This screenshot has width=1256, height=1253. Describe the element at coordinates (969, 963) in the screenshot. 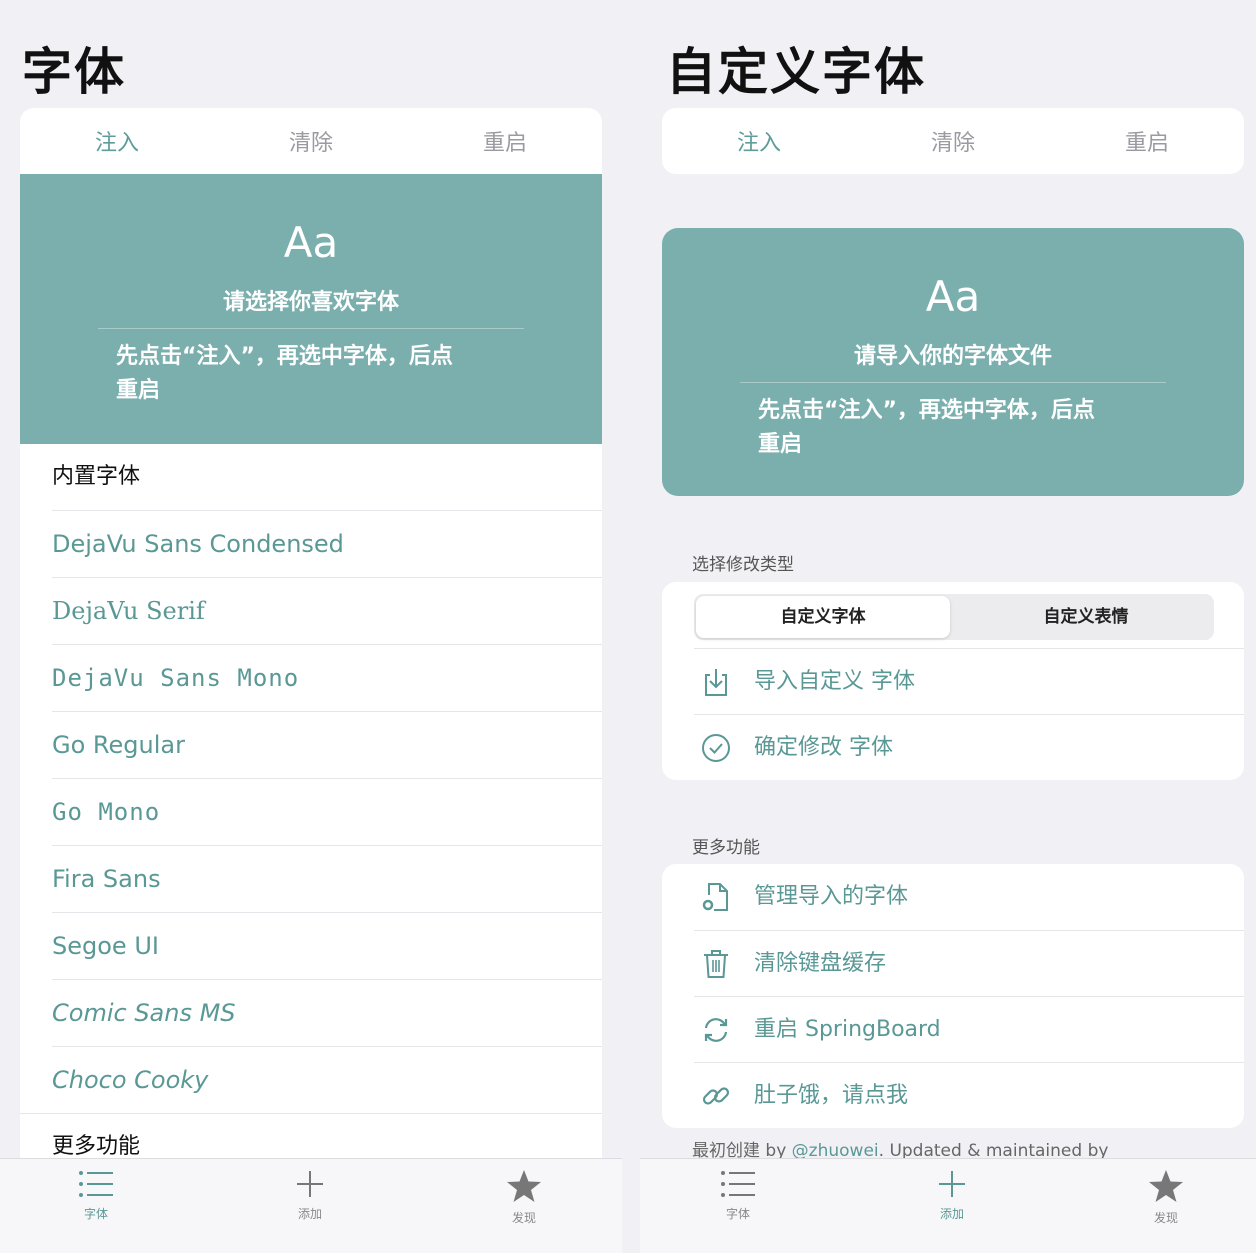

I see `clear-keyboard-cache-row: 清除键盘缓存` at that location.